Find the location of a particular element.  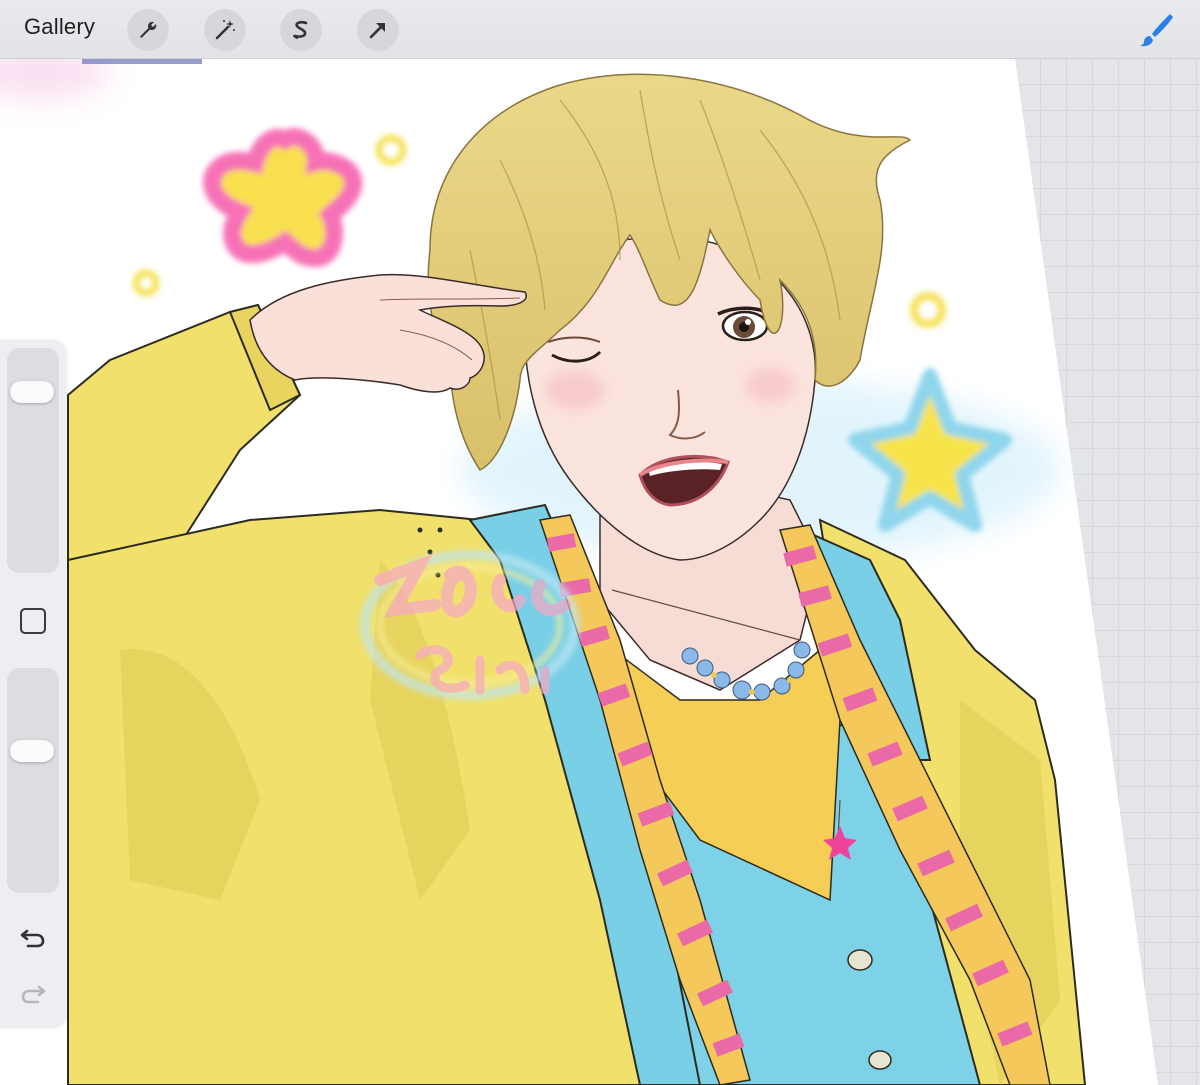

left-sidebar is located at coordinates (33, 684).